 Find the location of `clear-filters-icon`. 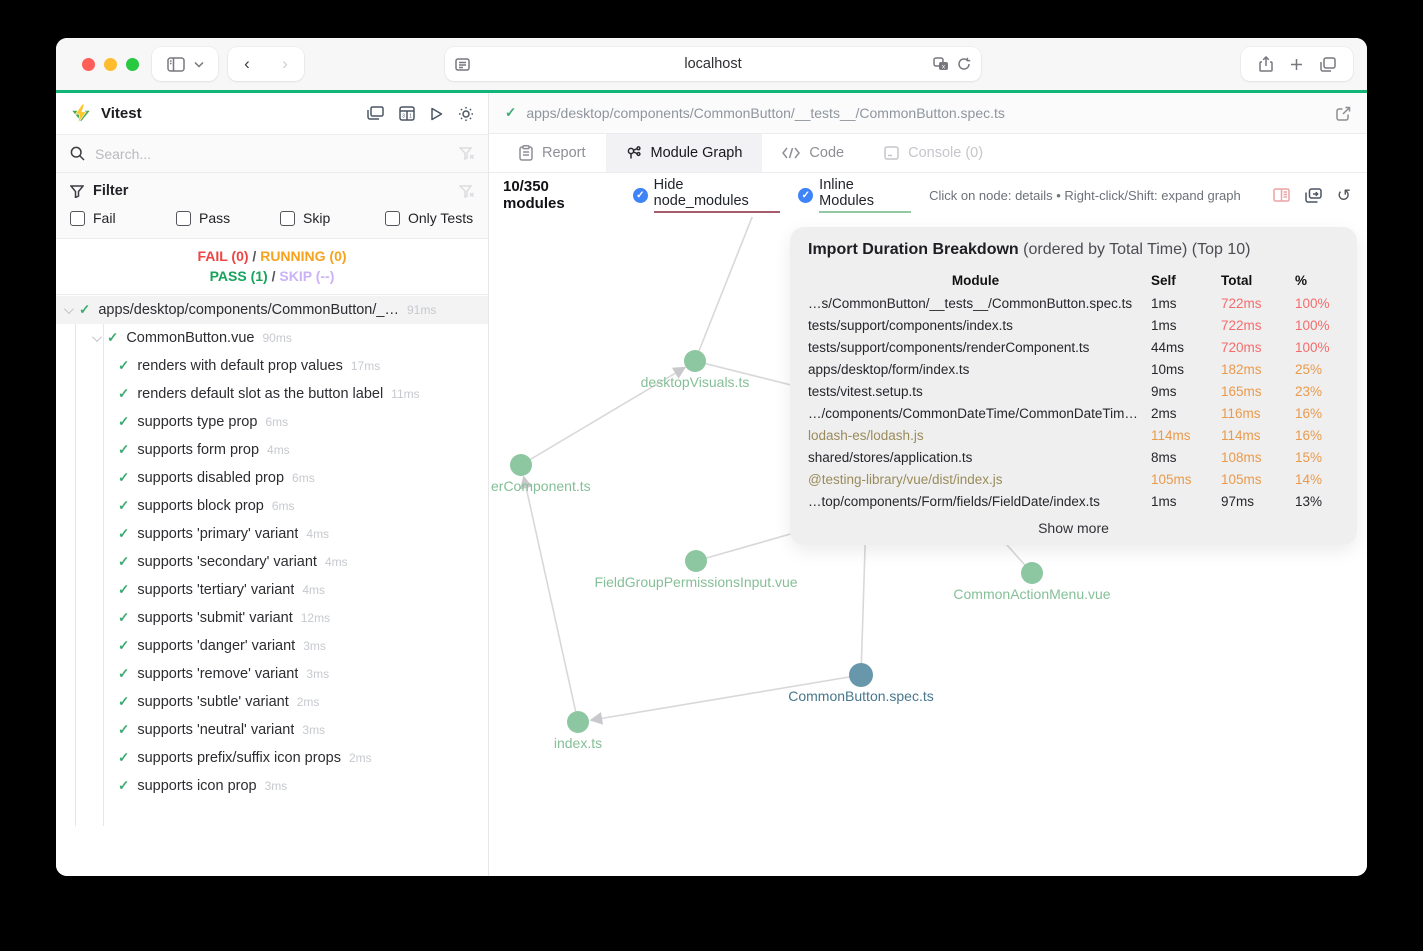

clear-filters-icon is located at coordinates (466, 191).